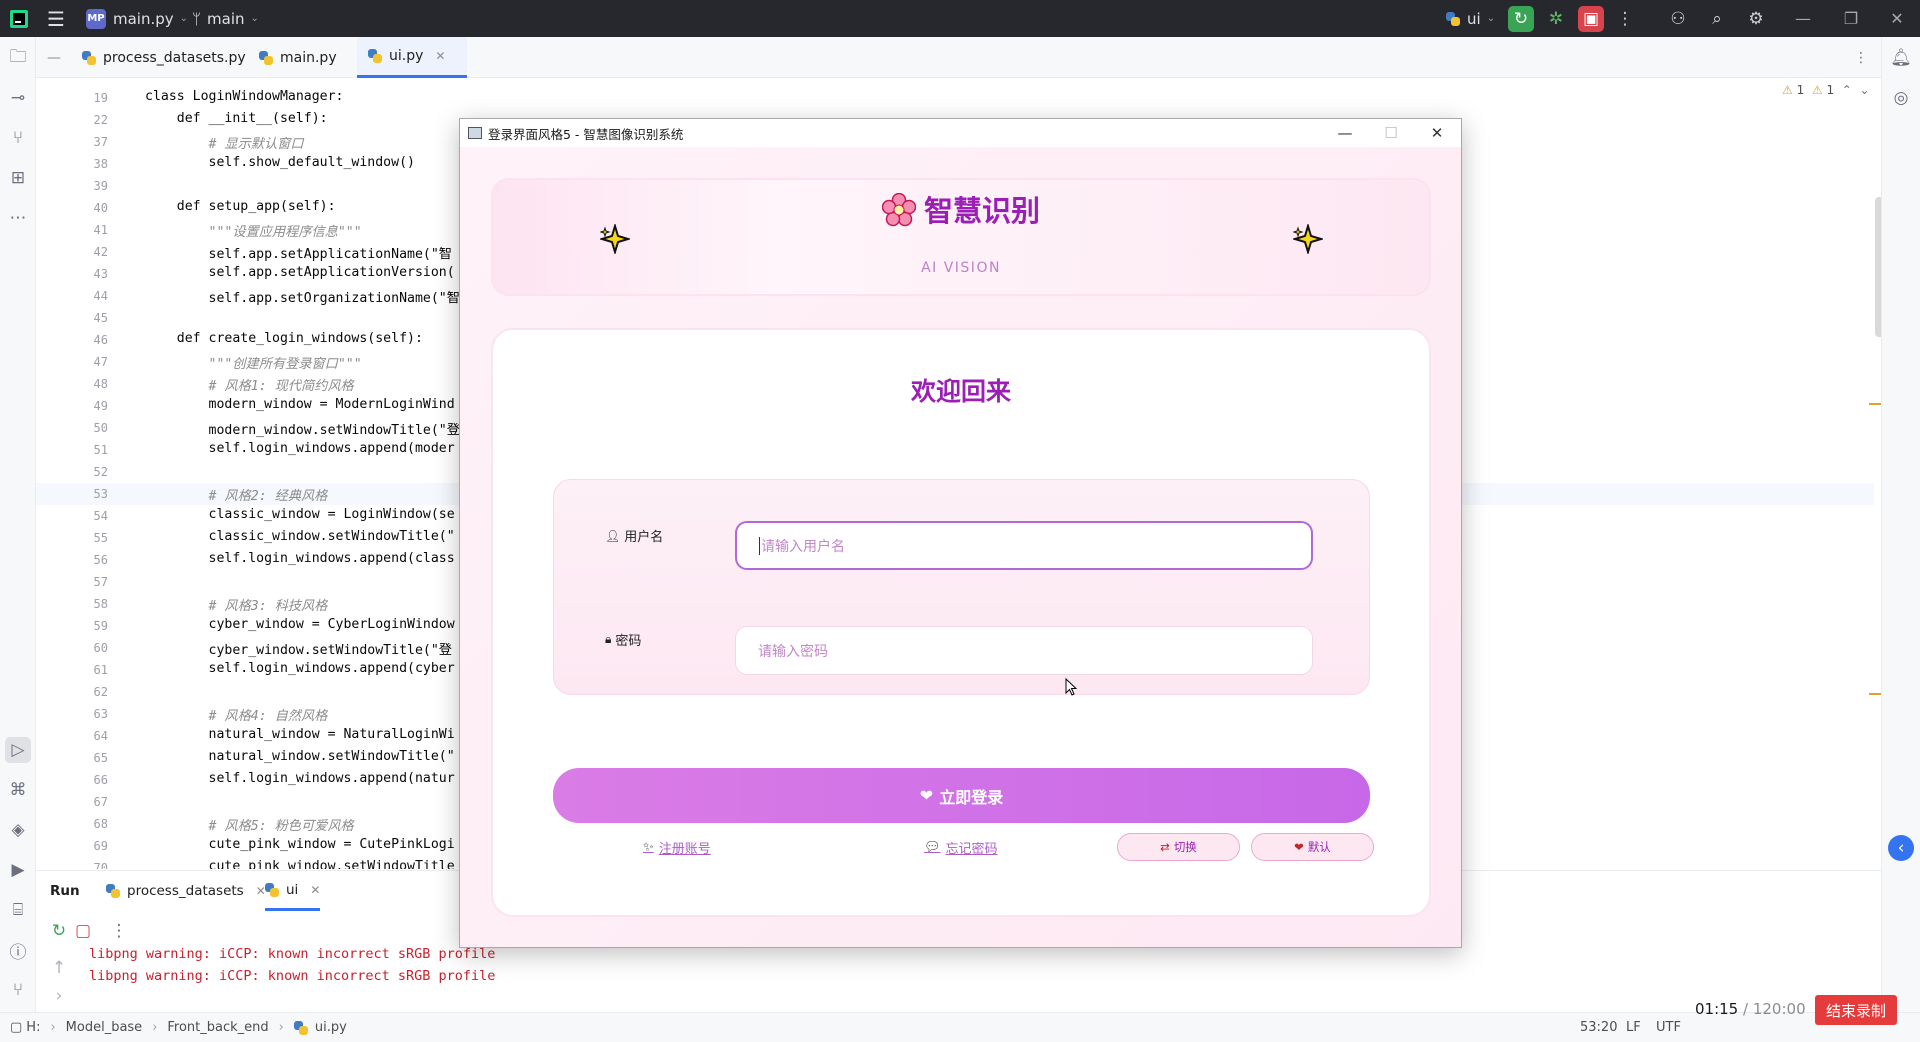  Describe the element at coordinates (236, 604) in the screenshot. I see `code-line: # 风格3: 科技风格` at that location.